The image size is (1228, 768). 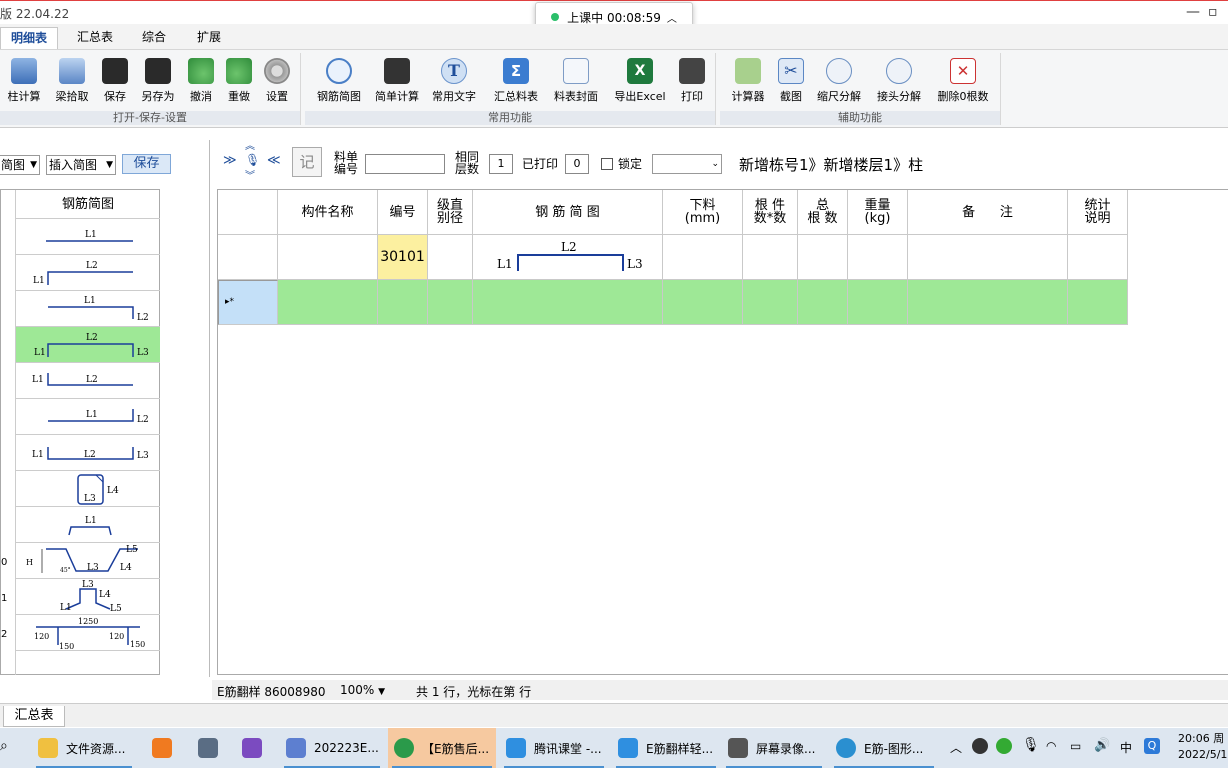 What do you see at coordinates (988, 257) in the screenshot?
I see `cell-remark` at bounding box center [988, 257].